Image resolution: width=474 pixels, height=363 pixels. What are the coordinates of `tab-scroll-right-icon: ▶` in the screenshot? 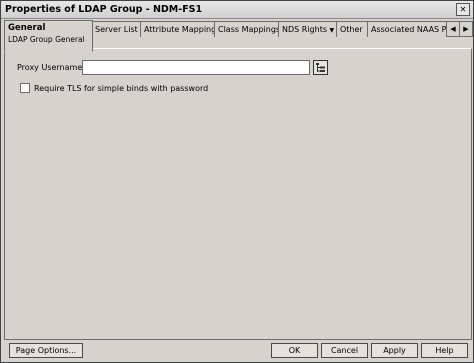 It's located at (466, 29).